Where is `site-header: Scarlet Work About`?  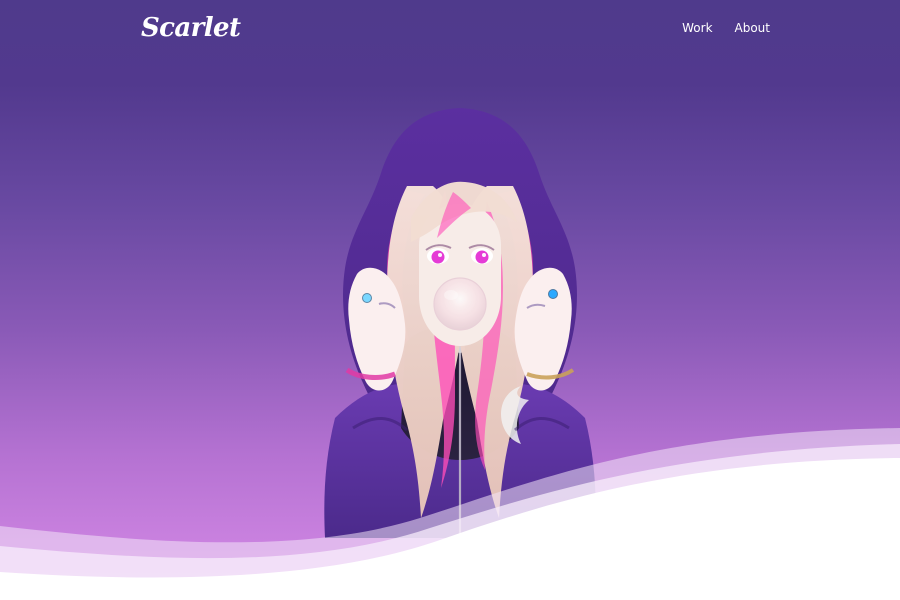 site-header: Scarlet Work About is located at coordinates (450, 30).